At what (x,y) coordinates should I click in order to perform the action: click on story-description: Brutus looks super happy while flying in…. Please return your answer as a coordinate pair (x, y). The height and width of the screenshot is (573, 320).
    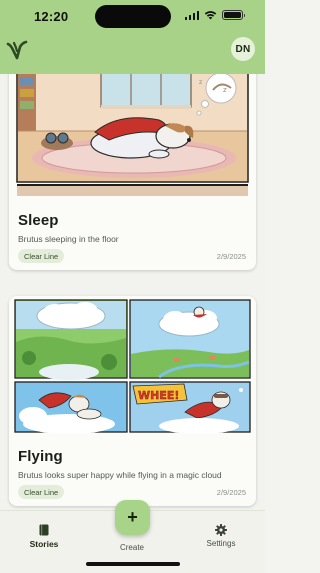
    Looking at the image, I should click on (120, 475).